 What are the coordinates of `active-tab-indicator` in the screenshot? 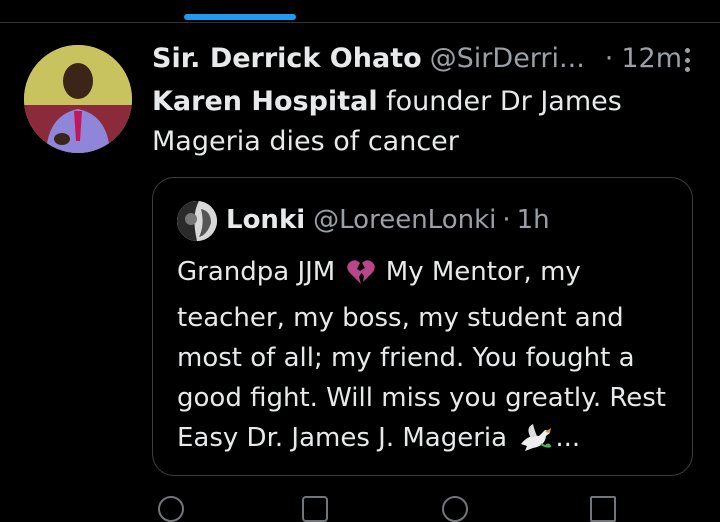 It's located at (240, 17).